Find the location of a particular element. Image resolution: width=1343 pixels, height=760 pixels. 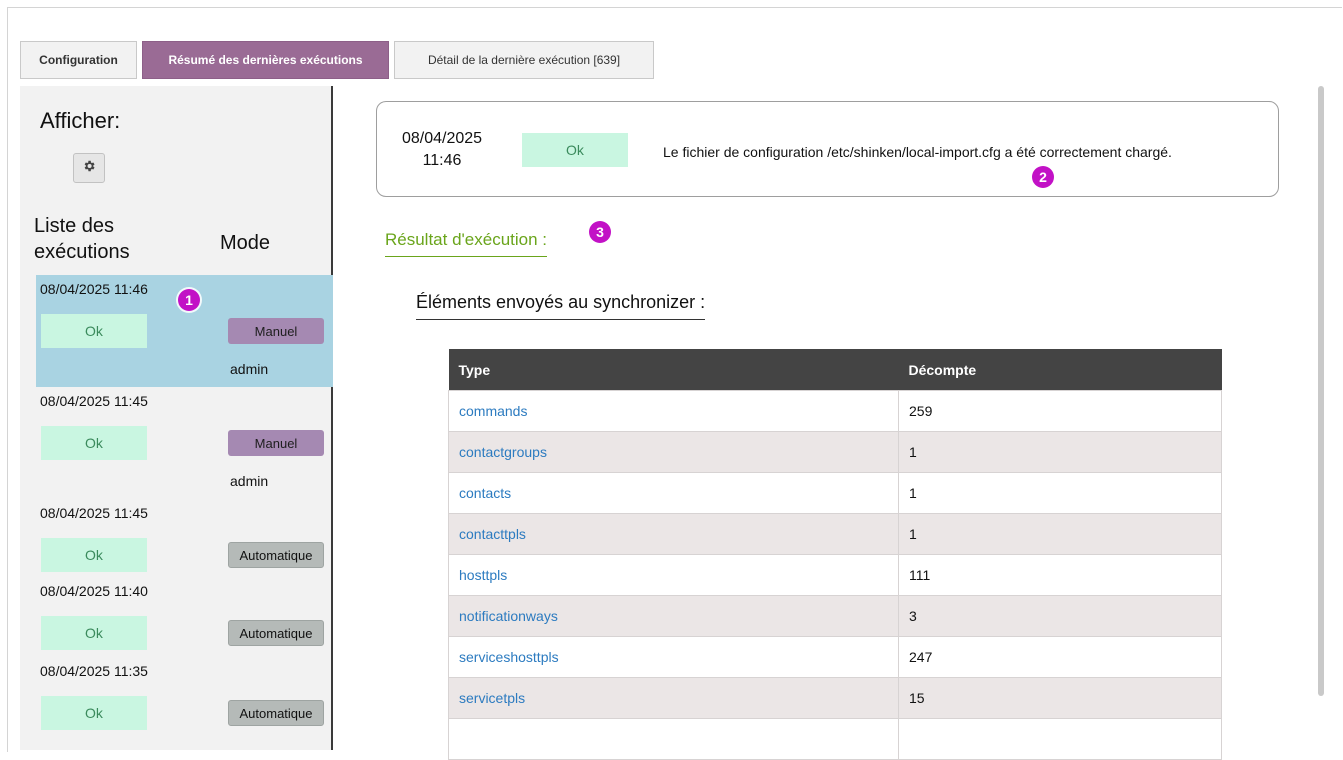

table-row: servicetpls 15 is located at coordinates (835, 698).